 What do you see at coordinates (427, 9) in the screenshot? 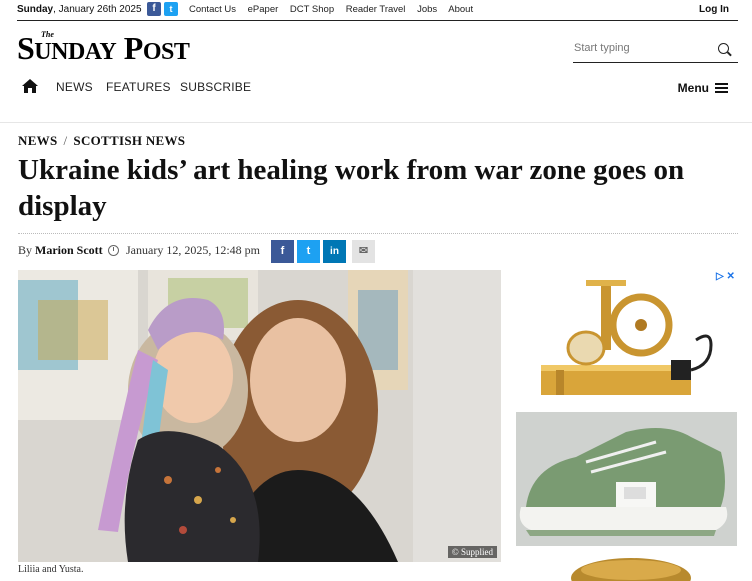
I see `link-jobs: Jobs` at bounding box center [427, 9].